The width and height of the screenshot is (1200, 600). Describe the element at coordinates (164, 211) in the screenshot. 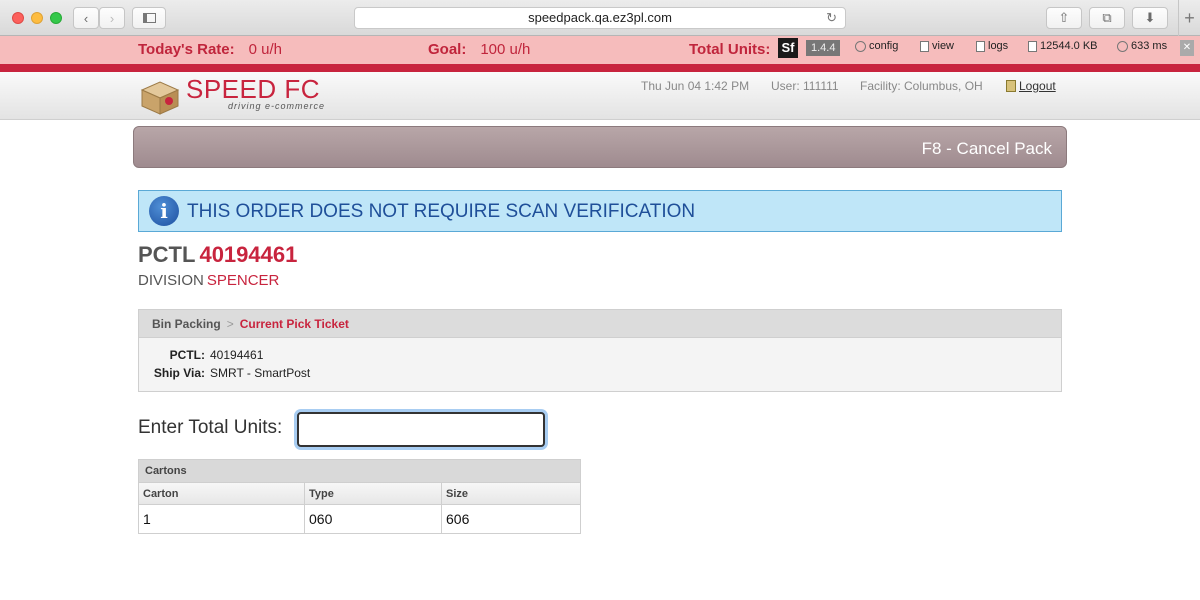

I see `info-icon: i` at that location.